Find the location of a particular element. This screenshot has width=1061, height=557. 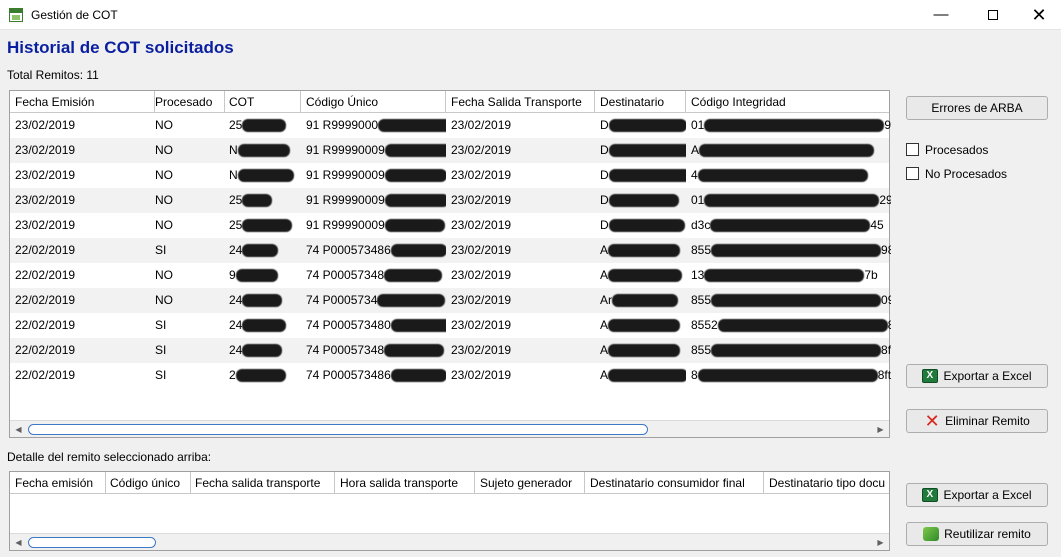

detail-scroll-right-icon: ▶ is located at coordinates (880, 542).